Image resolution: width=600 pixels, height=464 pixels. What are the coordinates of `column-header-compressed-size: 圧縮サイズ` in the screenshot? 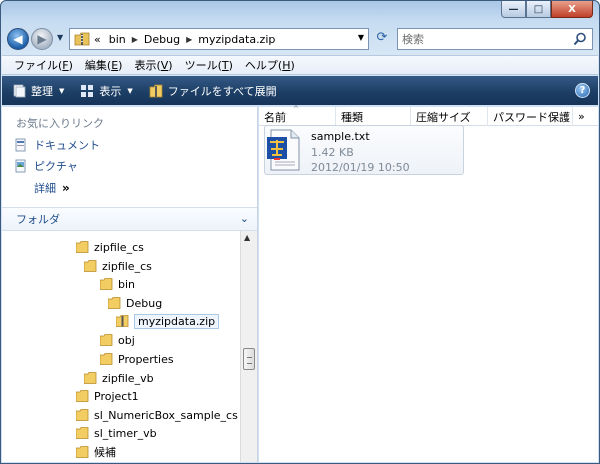 It's located at (449, 116).